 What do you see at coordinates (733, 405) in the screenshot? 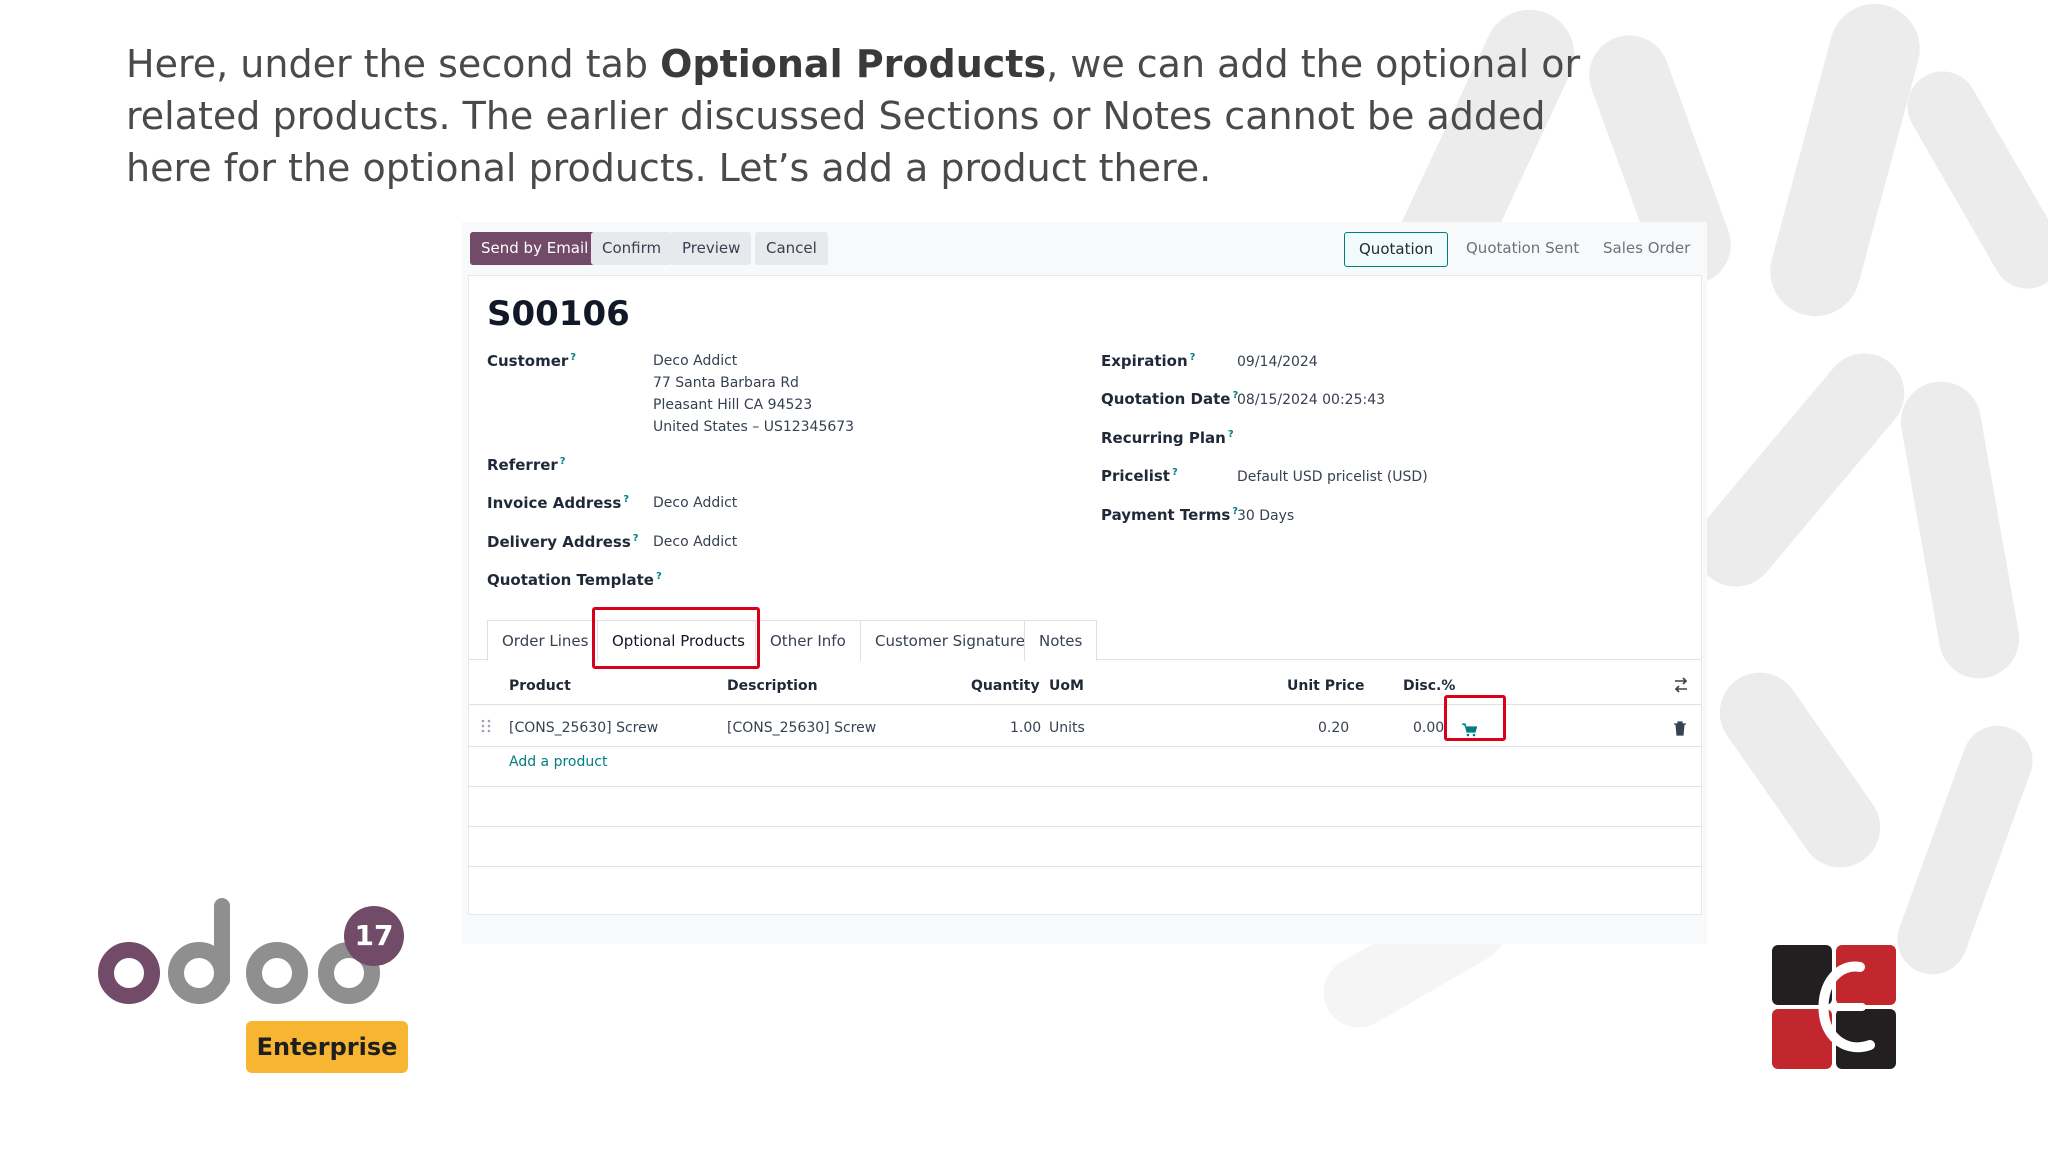
I see `customer-address-2: Pleasant Hill CA 94523` at bounding box center [733, 405].